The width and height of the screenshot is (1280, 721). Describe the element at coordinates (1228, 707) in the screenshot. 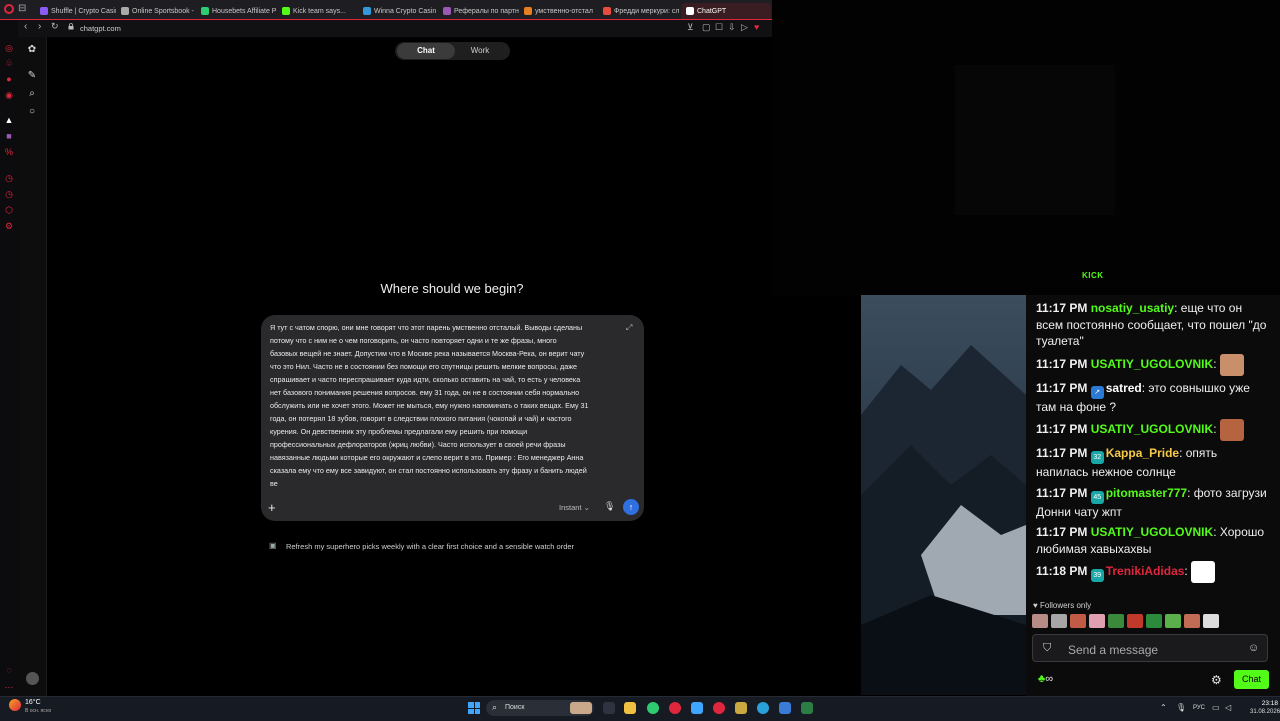

I see `volume-icon: ◁` at that location.